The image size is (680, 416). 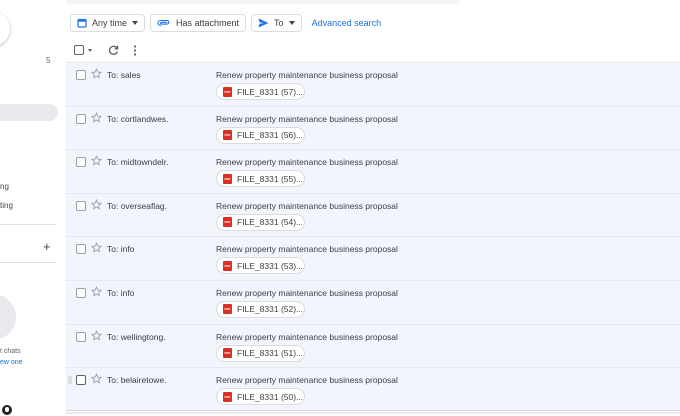 What do you see at coordinates (10, 351) in the screenshot?
I see `chat-empty-text: t chats` at bounding box center [10, 351].